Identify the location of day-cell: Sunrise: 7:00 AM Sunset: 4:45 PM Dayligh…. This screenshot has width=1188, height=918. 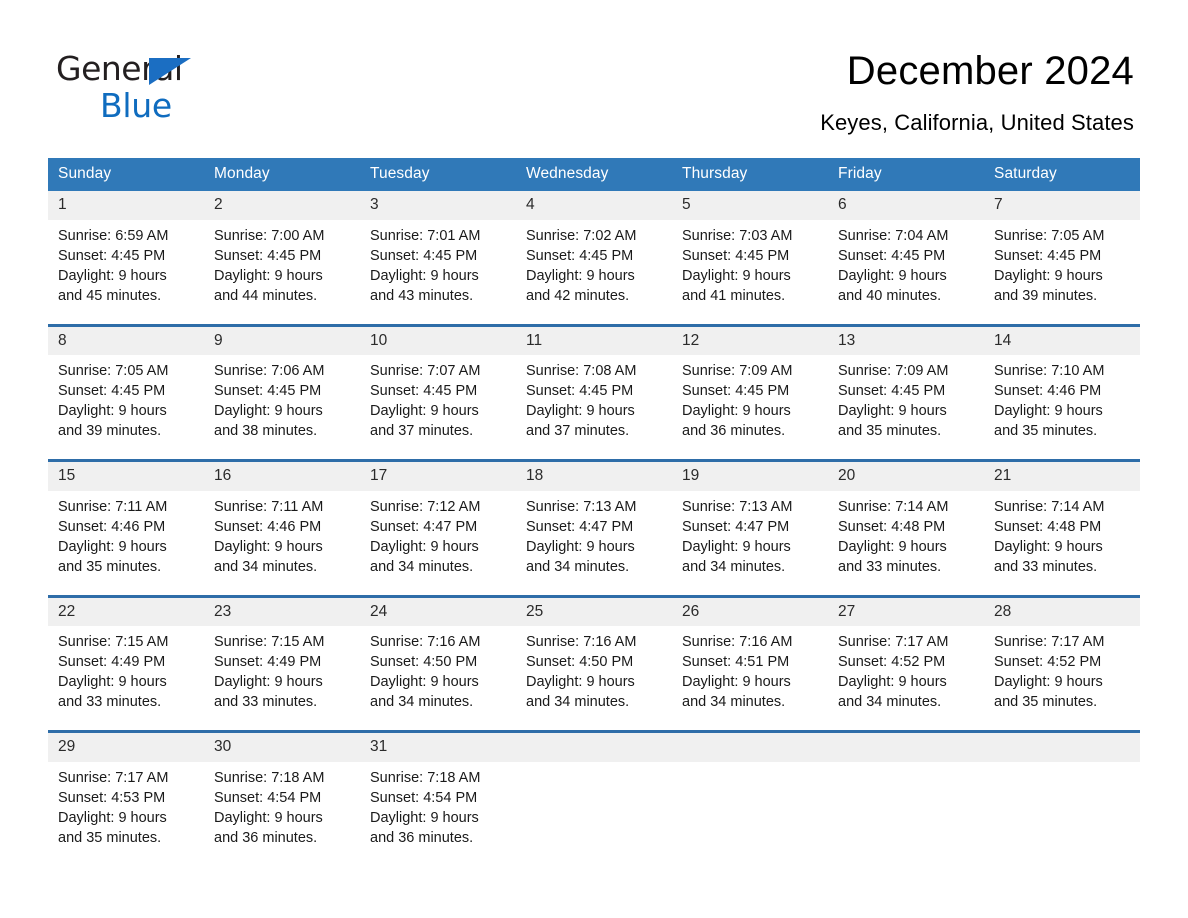
(282, 272).